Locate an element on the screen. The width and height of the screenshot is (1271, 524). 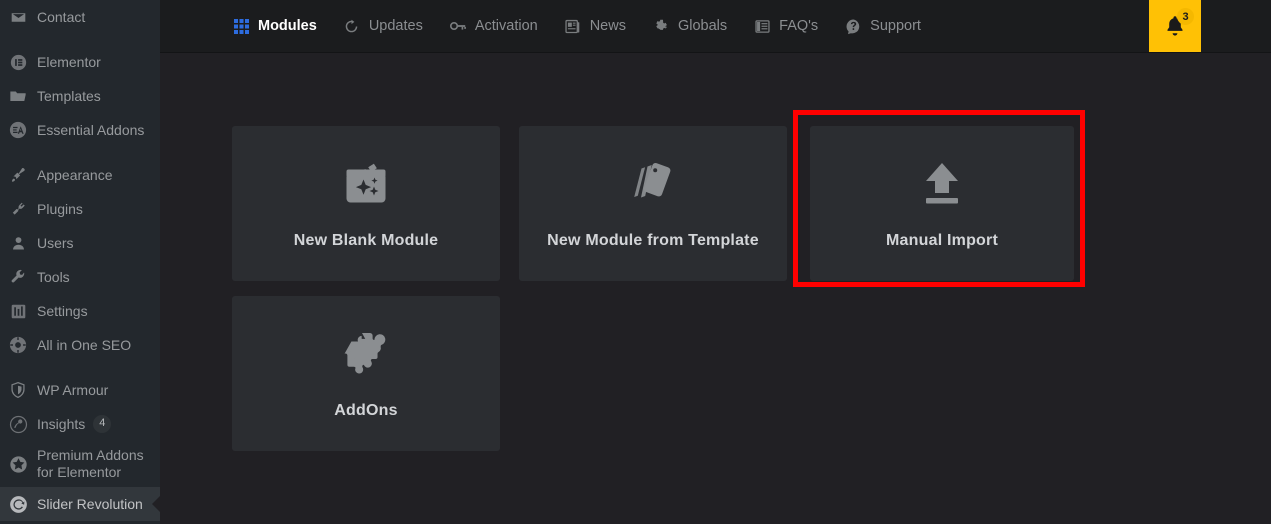
tab-label: FAQ's is located at coordinates (799, 26).